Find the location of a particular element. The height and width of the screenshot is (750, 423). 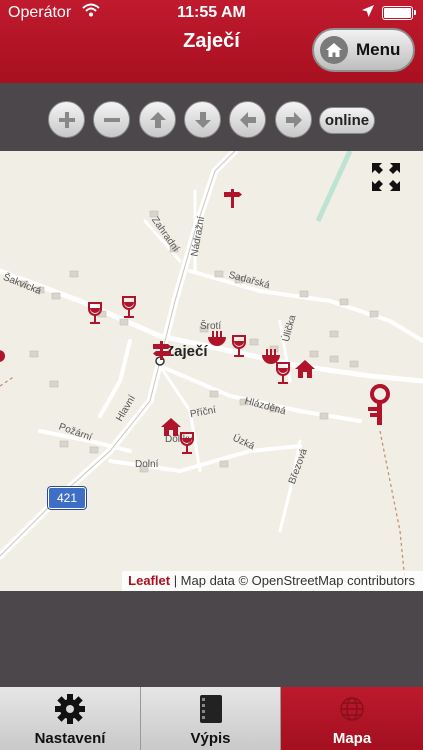

pan-up-button is located at coordinates (157, 119).